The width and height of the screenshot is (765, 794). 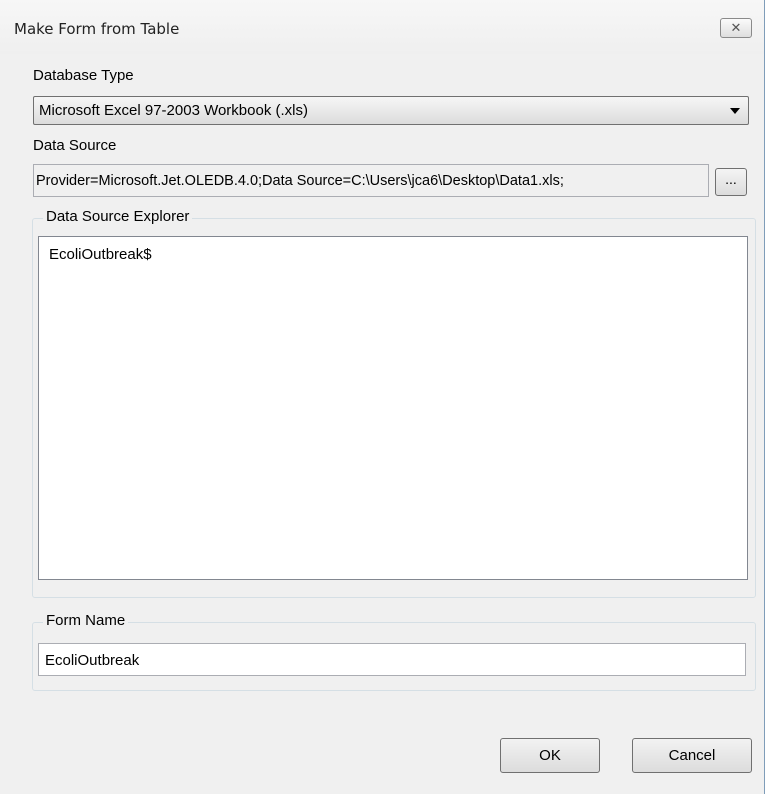 I want to click on ok-button: OK, so click(x=550, y=755).